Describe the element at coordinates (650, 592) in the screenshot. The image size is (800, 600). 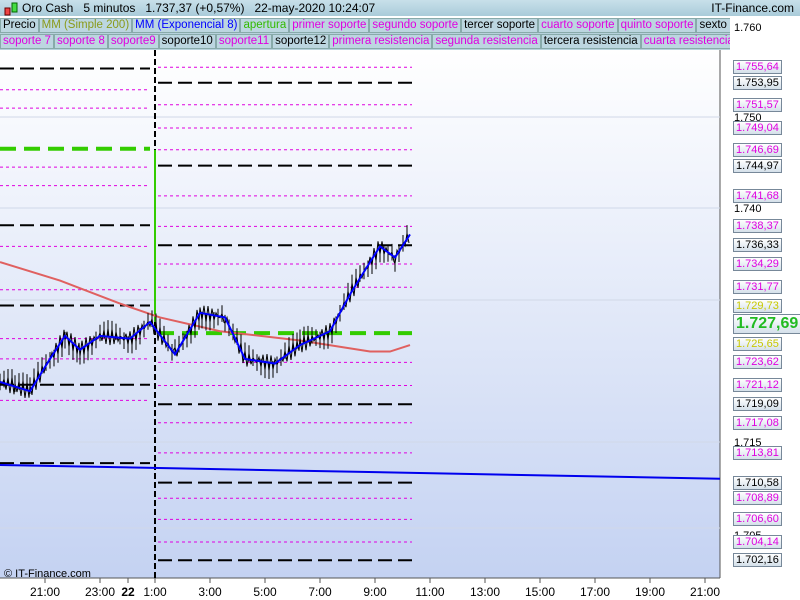
I see `x-tick-label: 19:00` at that location.